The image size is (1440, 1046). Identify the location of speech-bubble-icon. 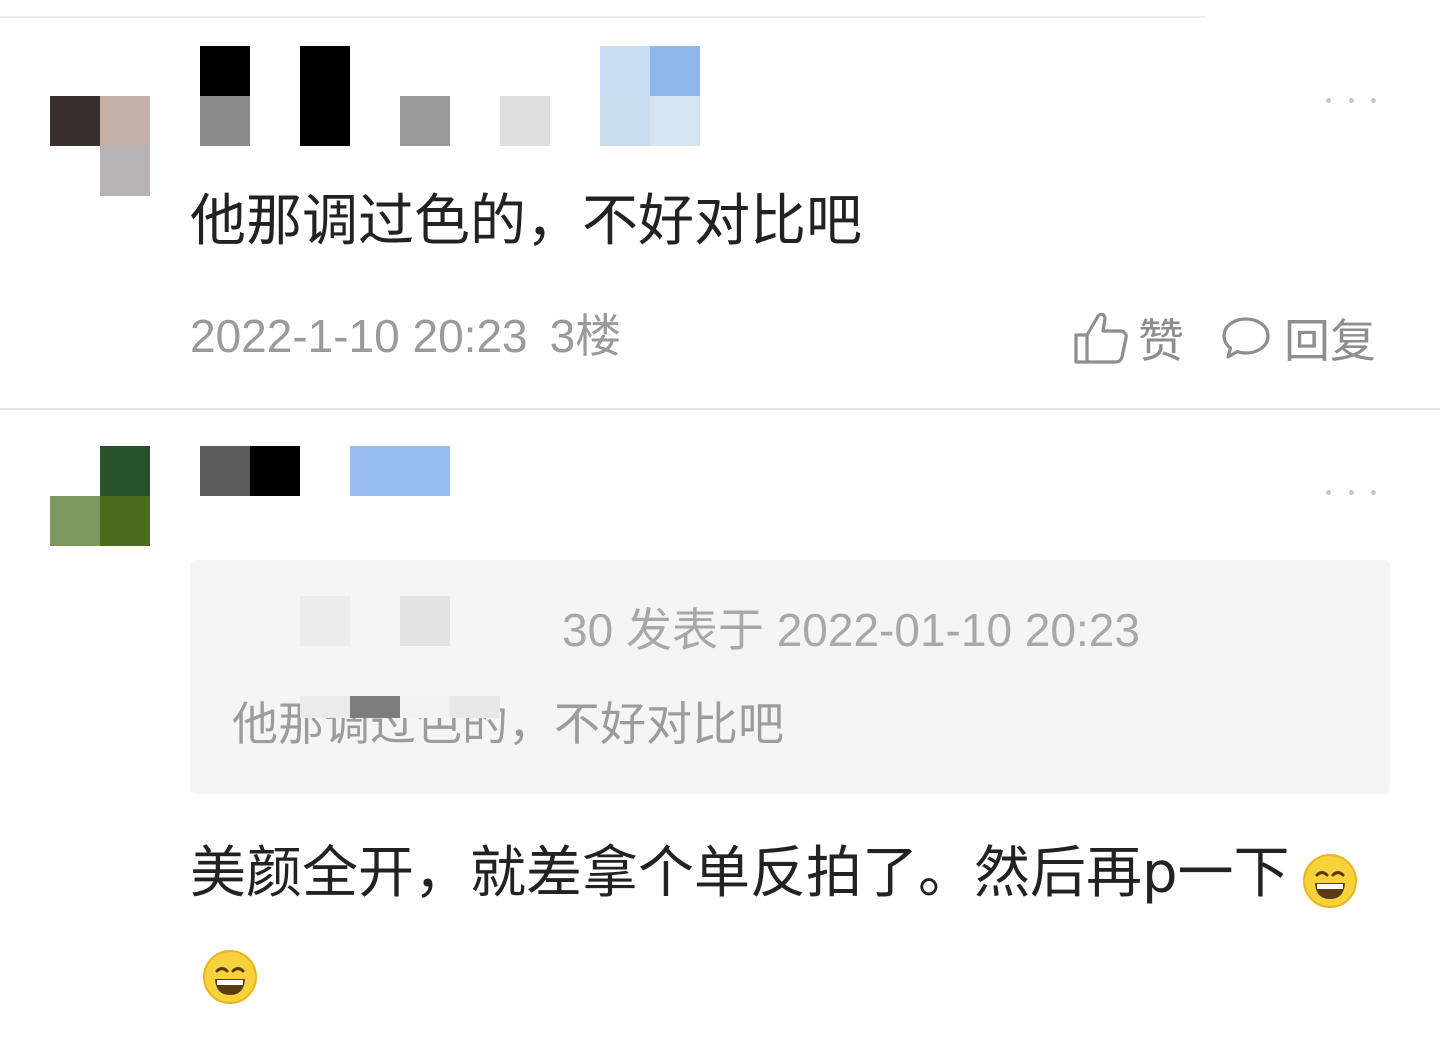
(1246, 338).